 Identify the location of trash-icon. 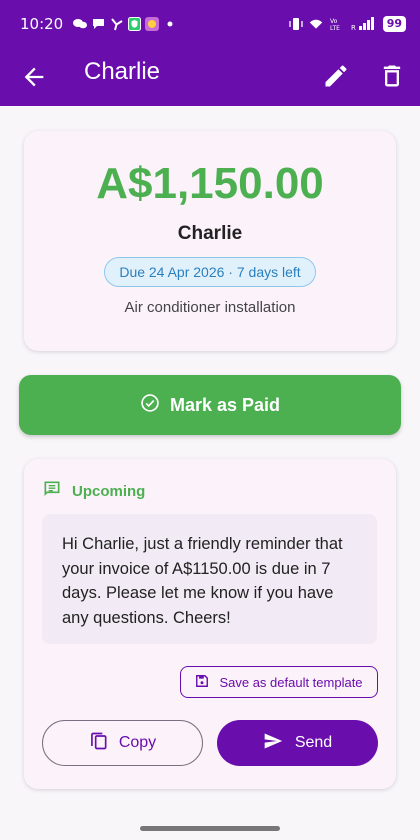
(392, 76).